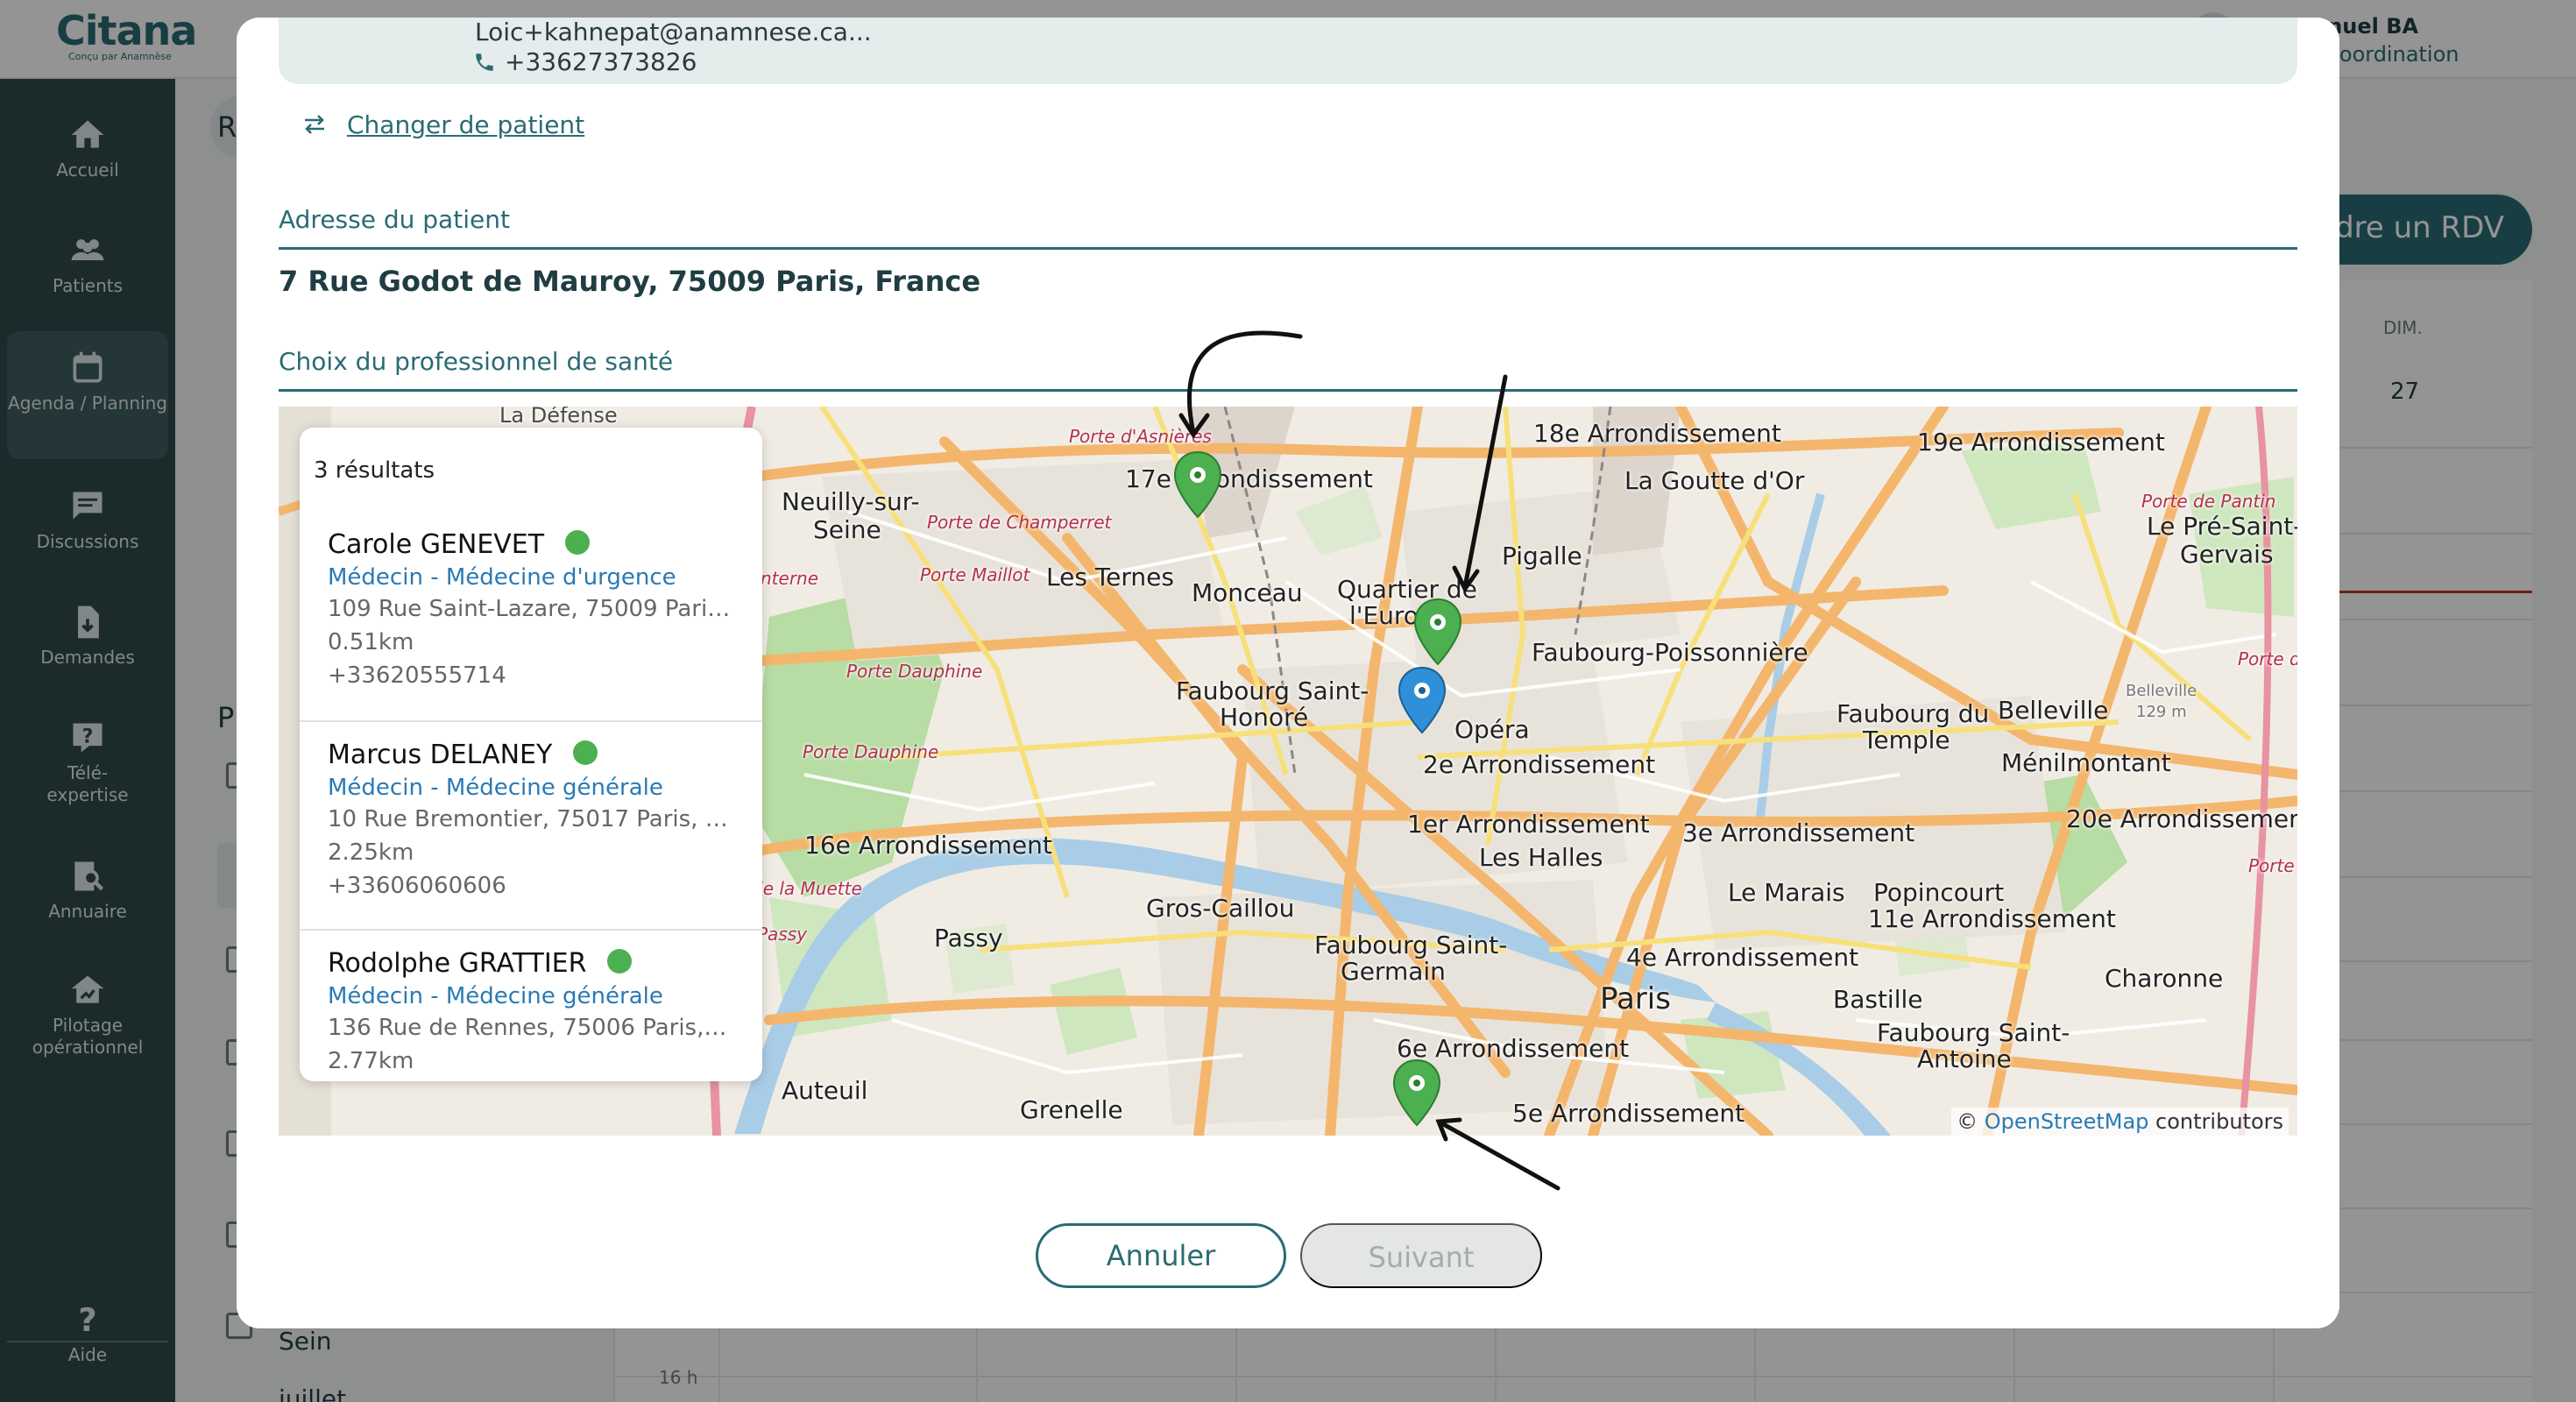 This screenshot has width=2576, height=1402. I want to click on professional-distance: 0.51km, so click(371, 642).